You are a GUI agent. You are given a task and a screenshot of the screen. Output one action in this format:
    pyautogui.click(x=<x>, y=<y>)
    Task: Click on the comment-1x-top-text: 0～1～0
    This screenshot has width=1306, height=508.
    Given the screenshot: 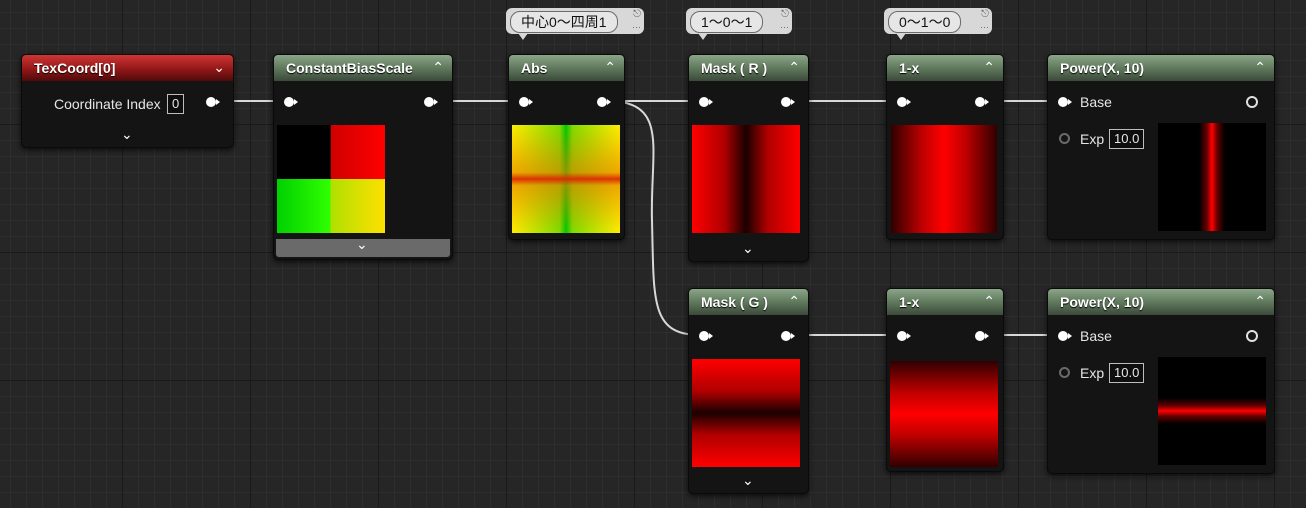 What is the action you would take?
    pyautogui.click(x=925, y=22)
    